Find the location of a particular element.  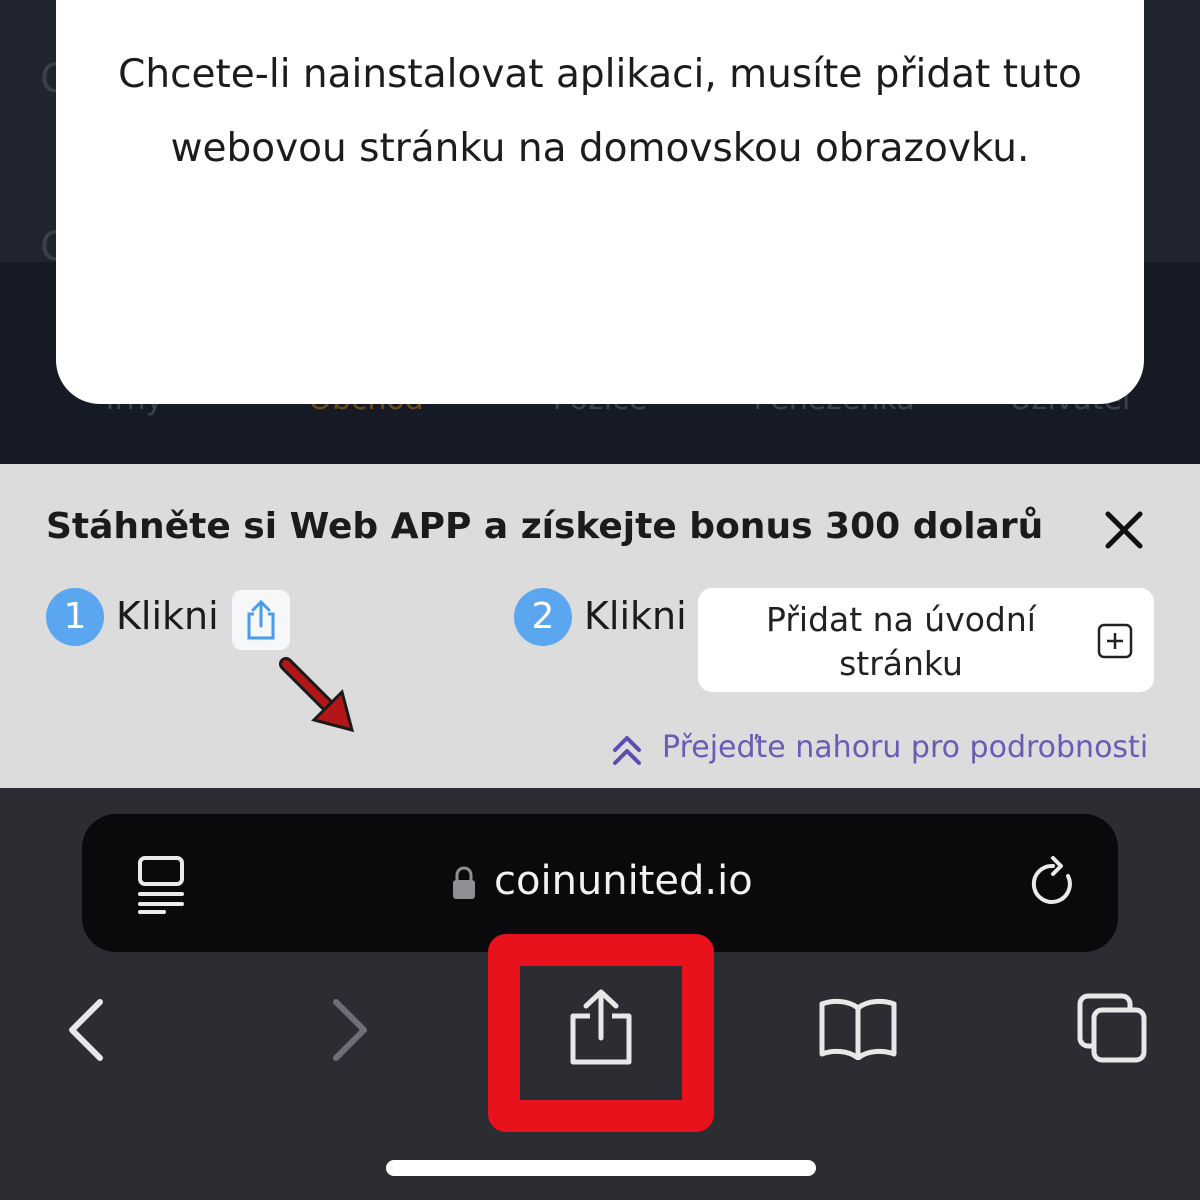

bookmarks-icon is located at coordinates (858, 1028).